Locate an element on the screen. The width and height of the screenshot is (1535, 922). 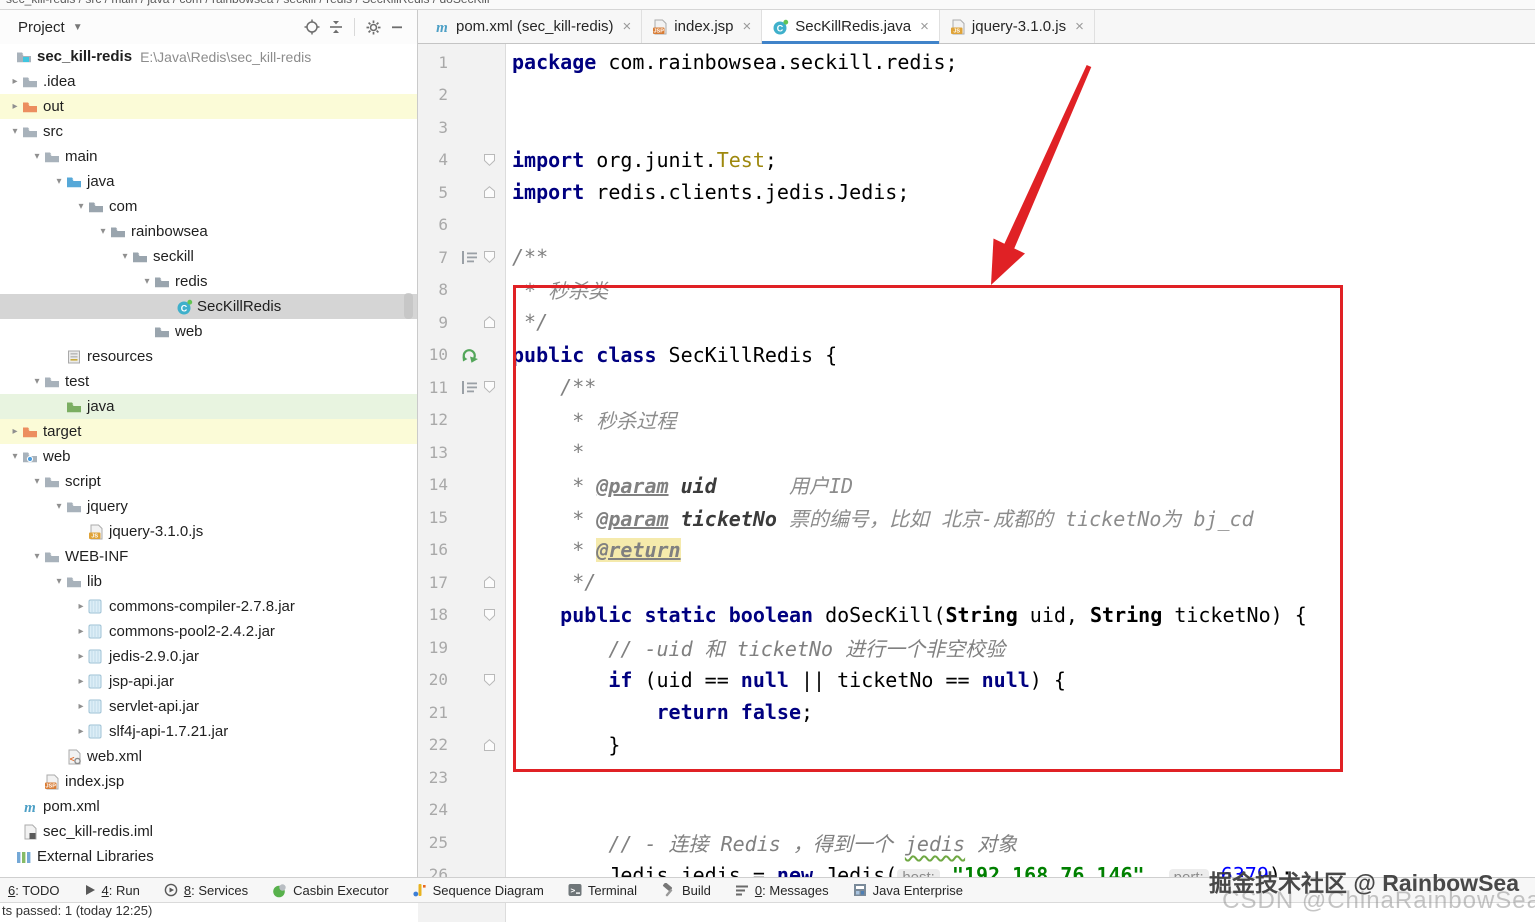
locate-file-icon is located at coordinates (312, 27).